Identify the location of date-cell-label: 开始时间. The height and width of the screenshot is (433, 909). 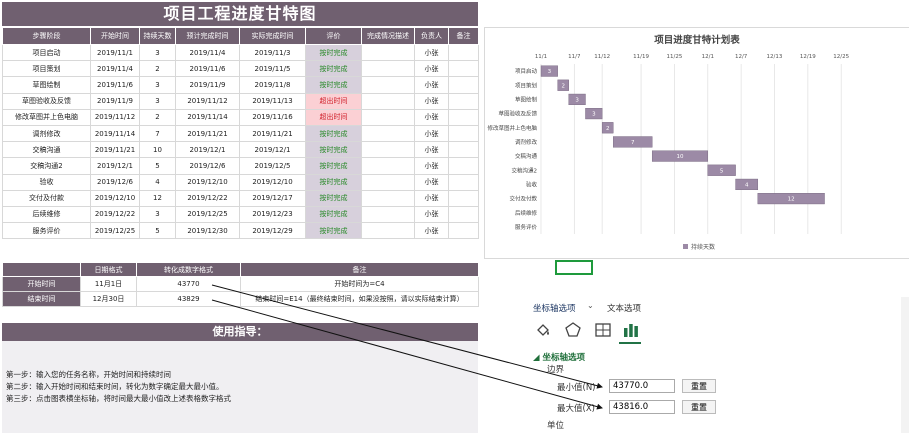
(41, 284).